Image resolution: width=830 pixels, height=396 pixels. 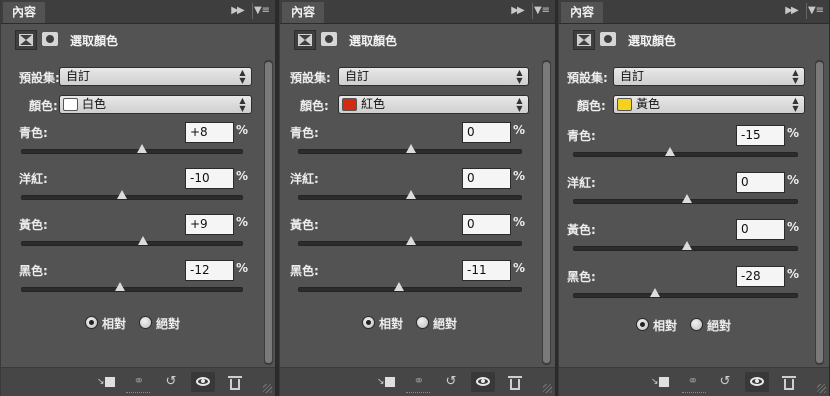 What do you see at coordinates (760, 276) in the screenshot?
I see `slider-value-input: -28` at bounding box center [760, 276].